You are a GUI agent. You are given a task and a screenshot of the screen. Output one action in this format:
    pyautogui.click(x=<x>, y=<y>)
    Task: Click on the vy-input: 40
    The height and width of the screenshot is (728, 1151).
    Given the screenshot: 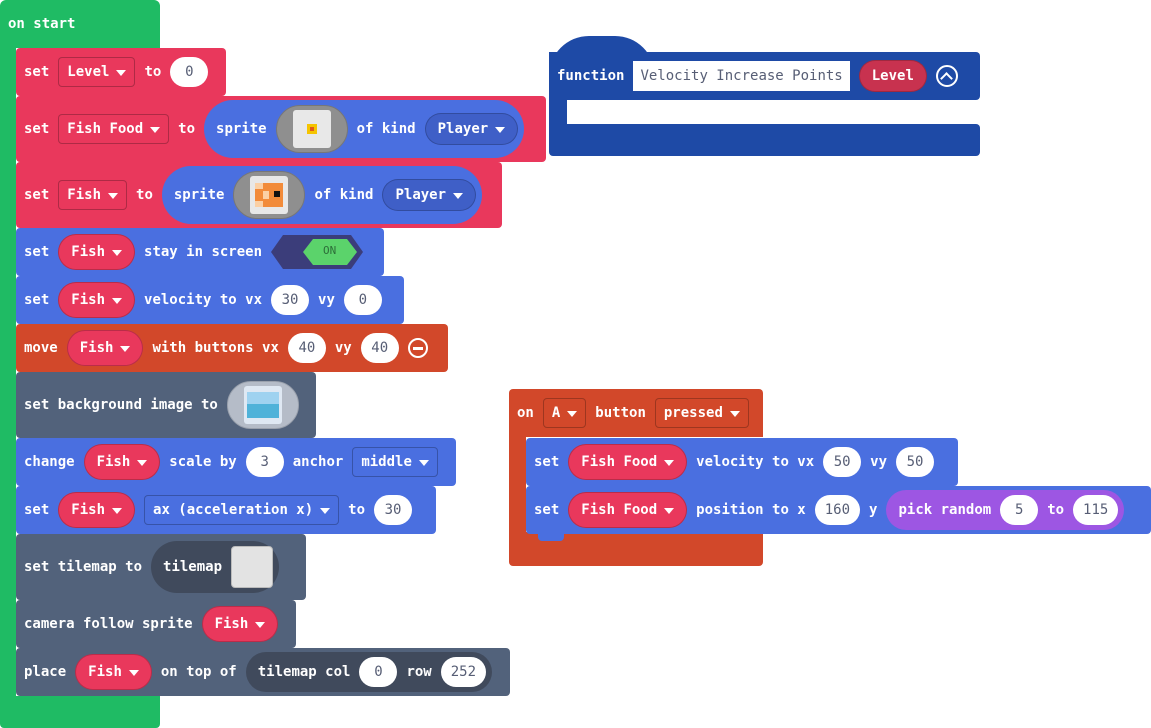 What is the action you would take?
    pyautogui.click(x=379, y=348)
    